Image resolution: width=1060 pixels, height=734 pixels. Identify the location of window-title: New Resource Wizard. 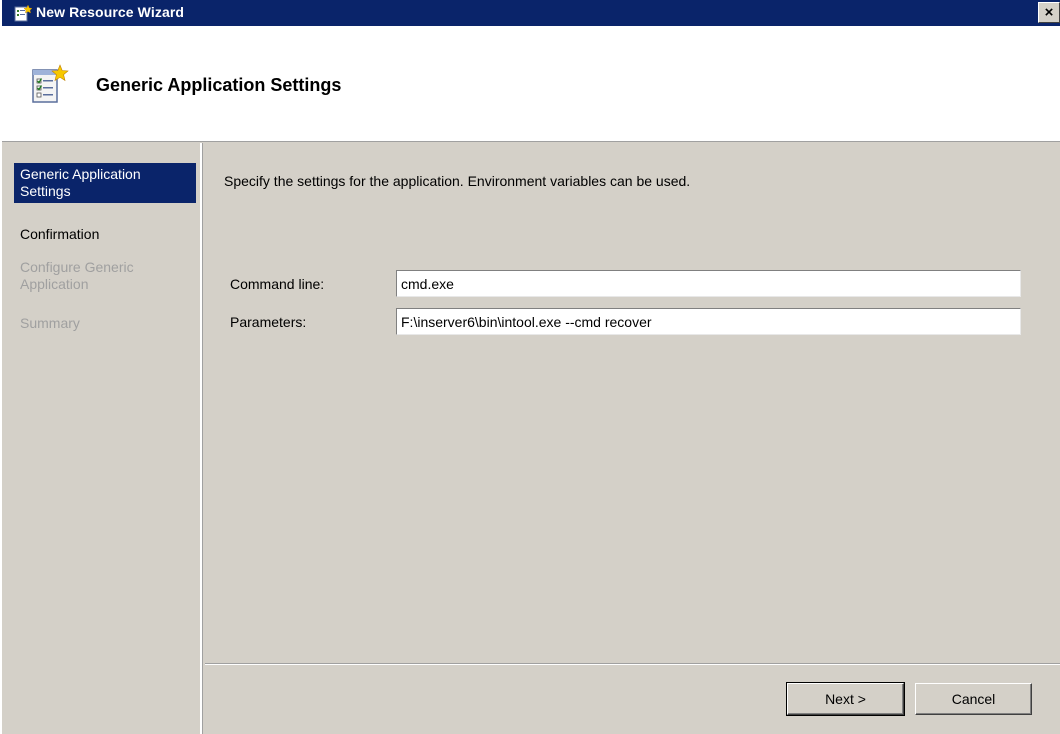
(110, 12).